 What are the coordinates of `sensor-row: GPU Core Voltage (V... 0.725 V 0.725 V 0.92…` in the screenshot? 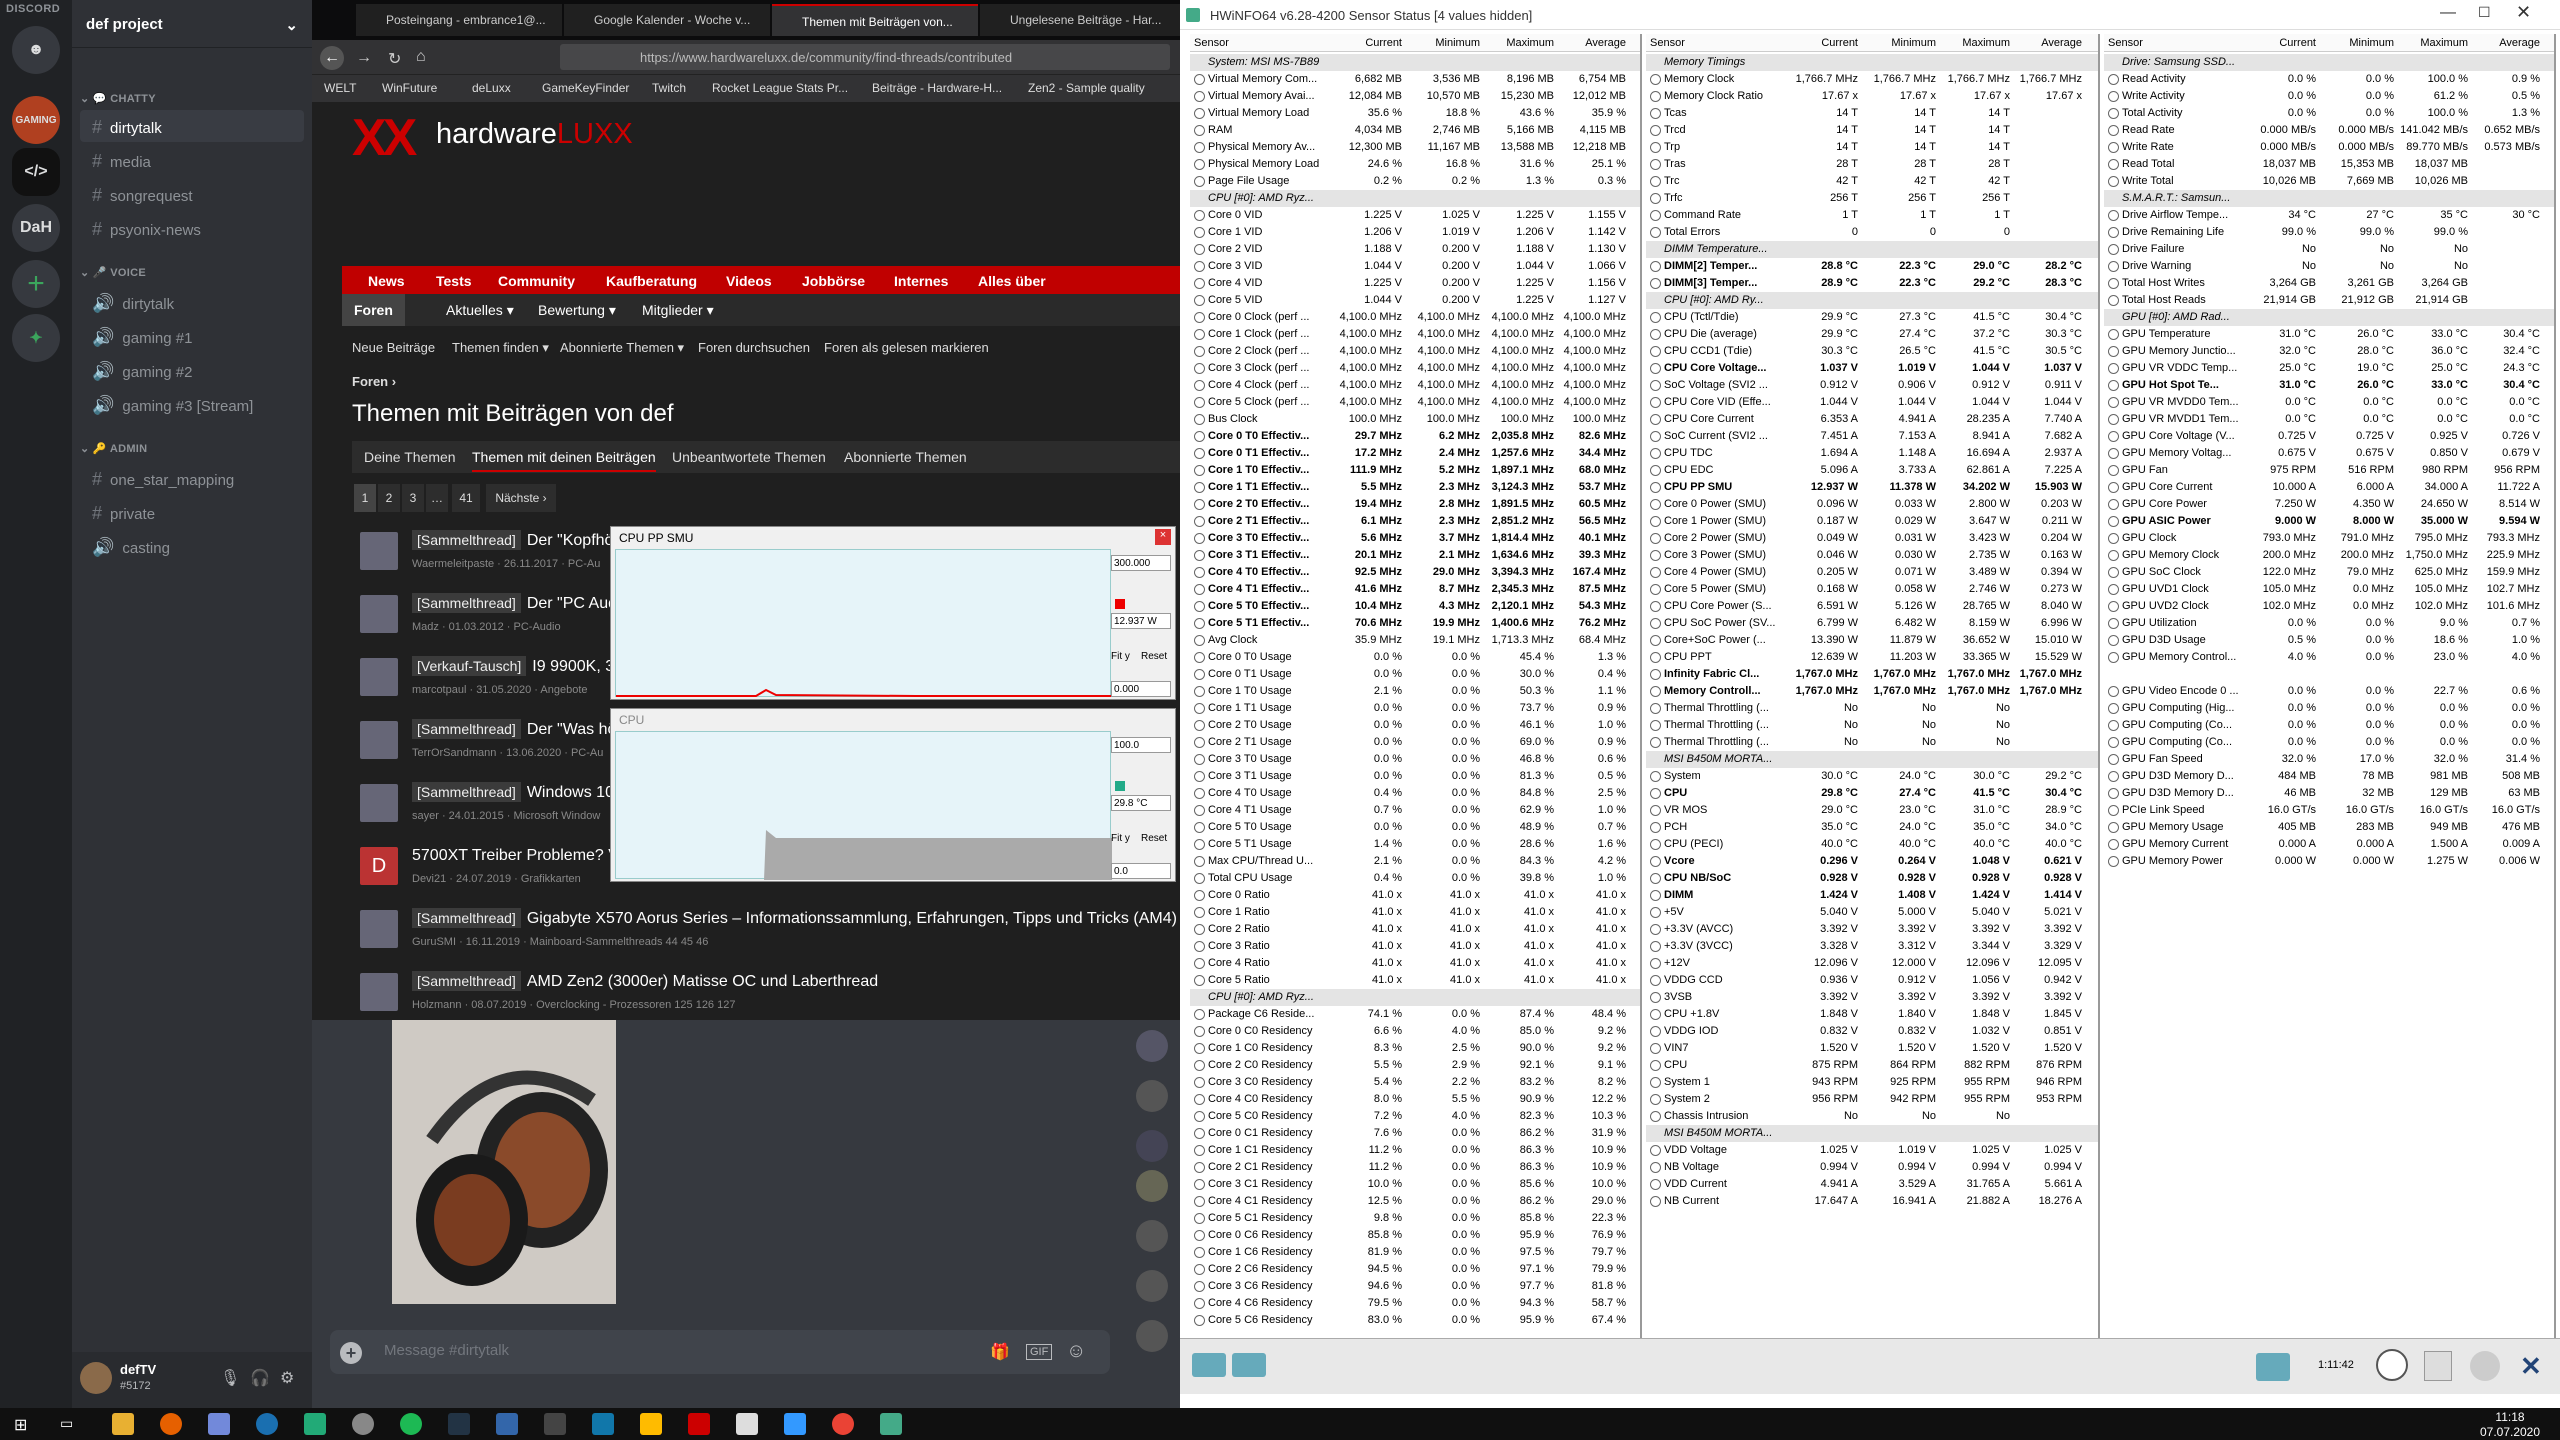 It's located at (2329, 436).